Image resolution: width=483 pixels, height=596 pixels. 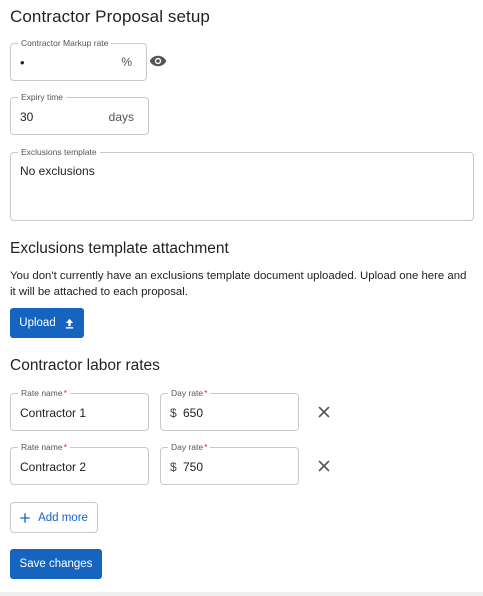 What do you see at coordinates (158, 61) in the screenshot?
I see `eye-icon` at bounding box center [158, 61].